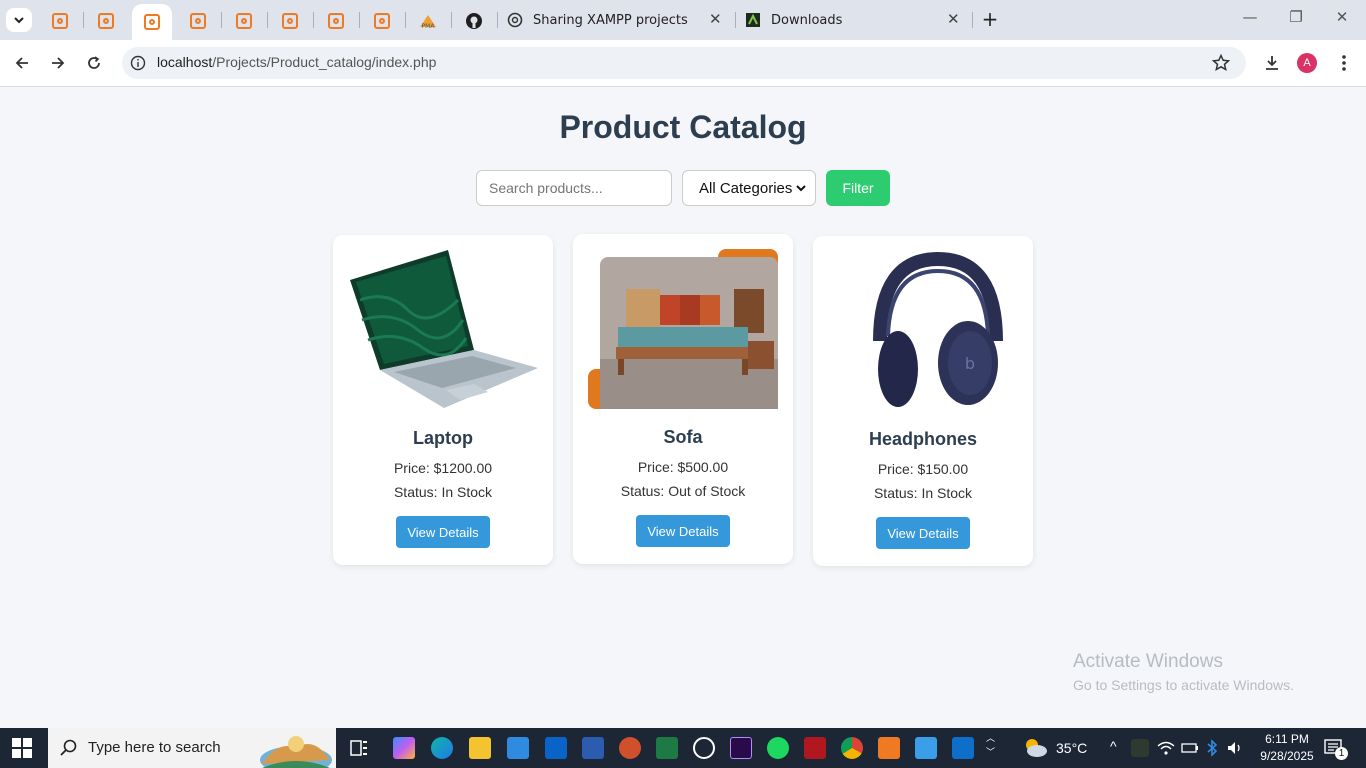  I want to click on pinned-tab-xampp-active, so click(152, 22).